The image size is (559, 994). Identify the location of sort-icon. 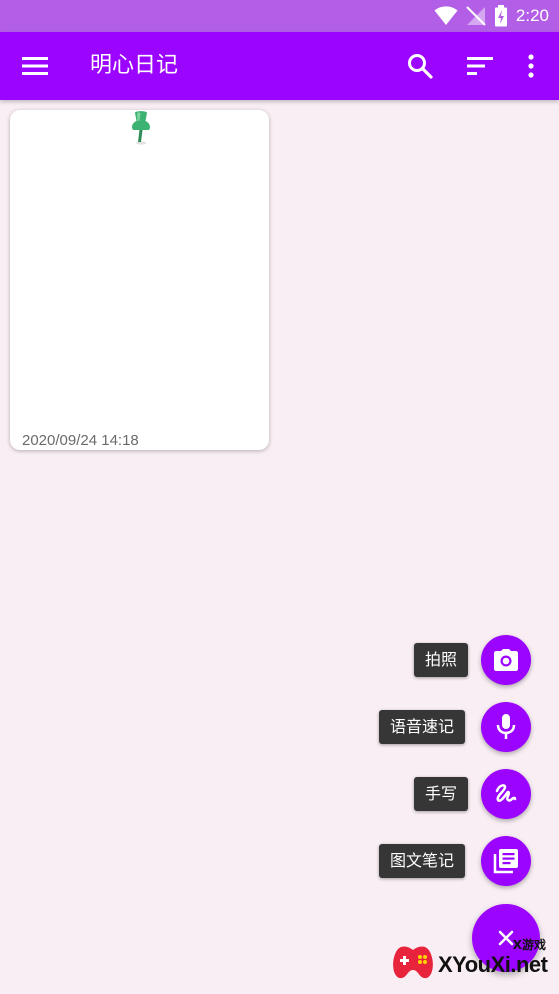
(480, 66).